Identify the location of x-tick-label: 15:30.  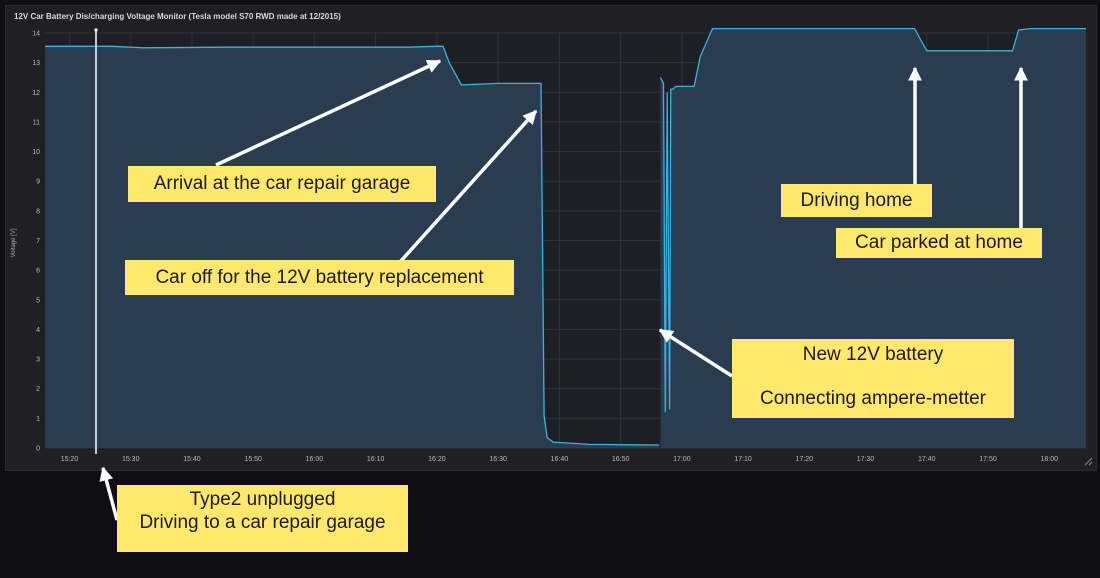
(131, 459).